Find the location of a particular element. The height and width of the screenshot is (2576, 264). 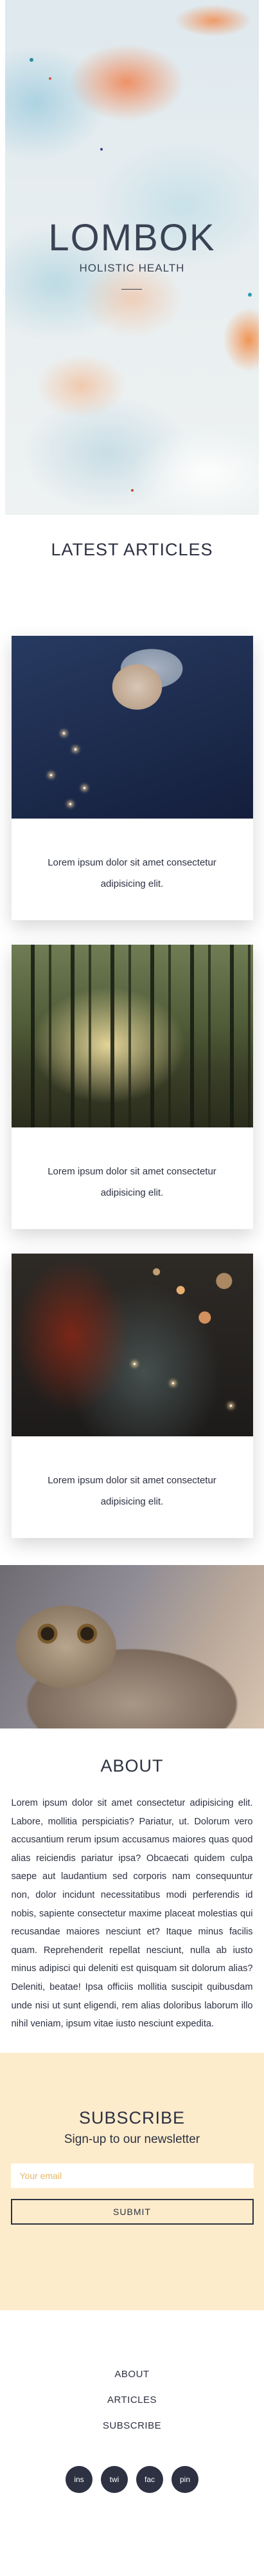

footer-nav: ABOUT ARTICLES SUBSCRIBE is located at coordinates (132, 2400).